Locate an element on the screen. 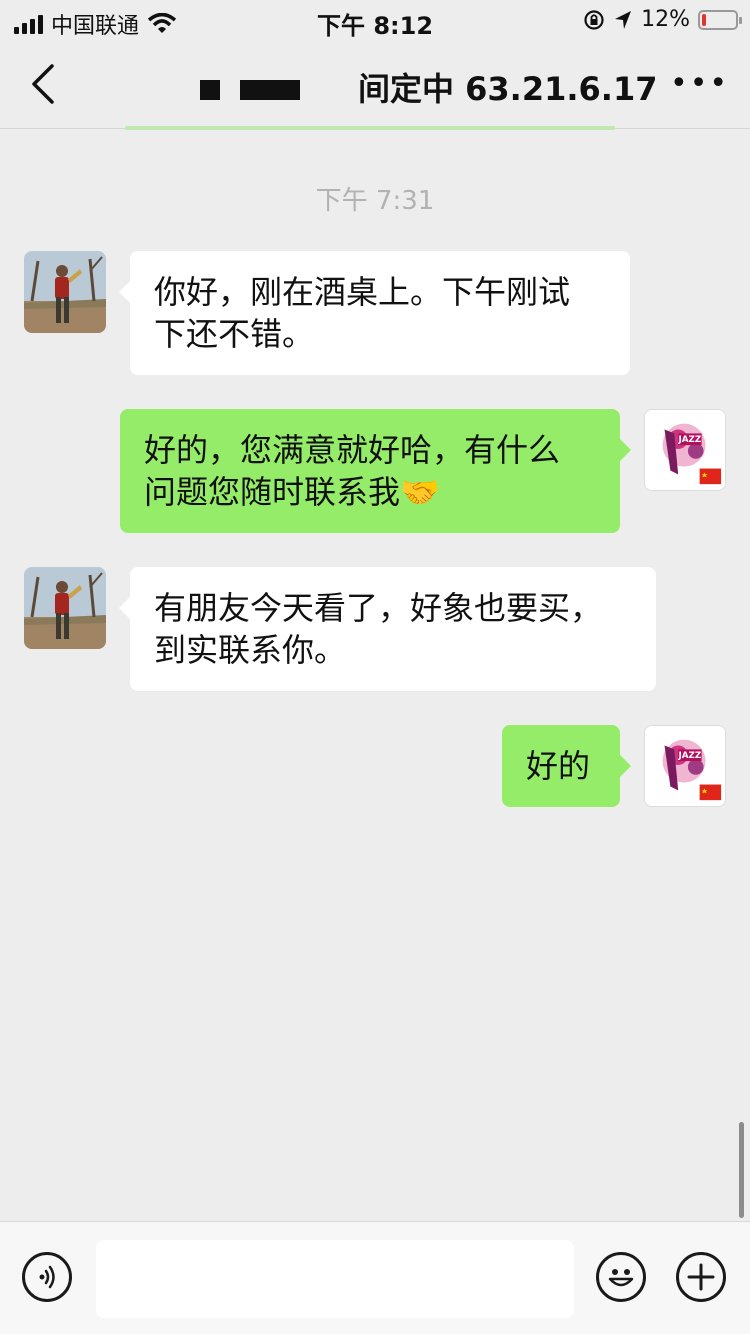 The width and height of the screenshot is (750, 1334). message-bubble-outgoing: 好的，您满意就好哈，有什么 问题您随时联系我🤝 is located at coordinates (375, 471).